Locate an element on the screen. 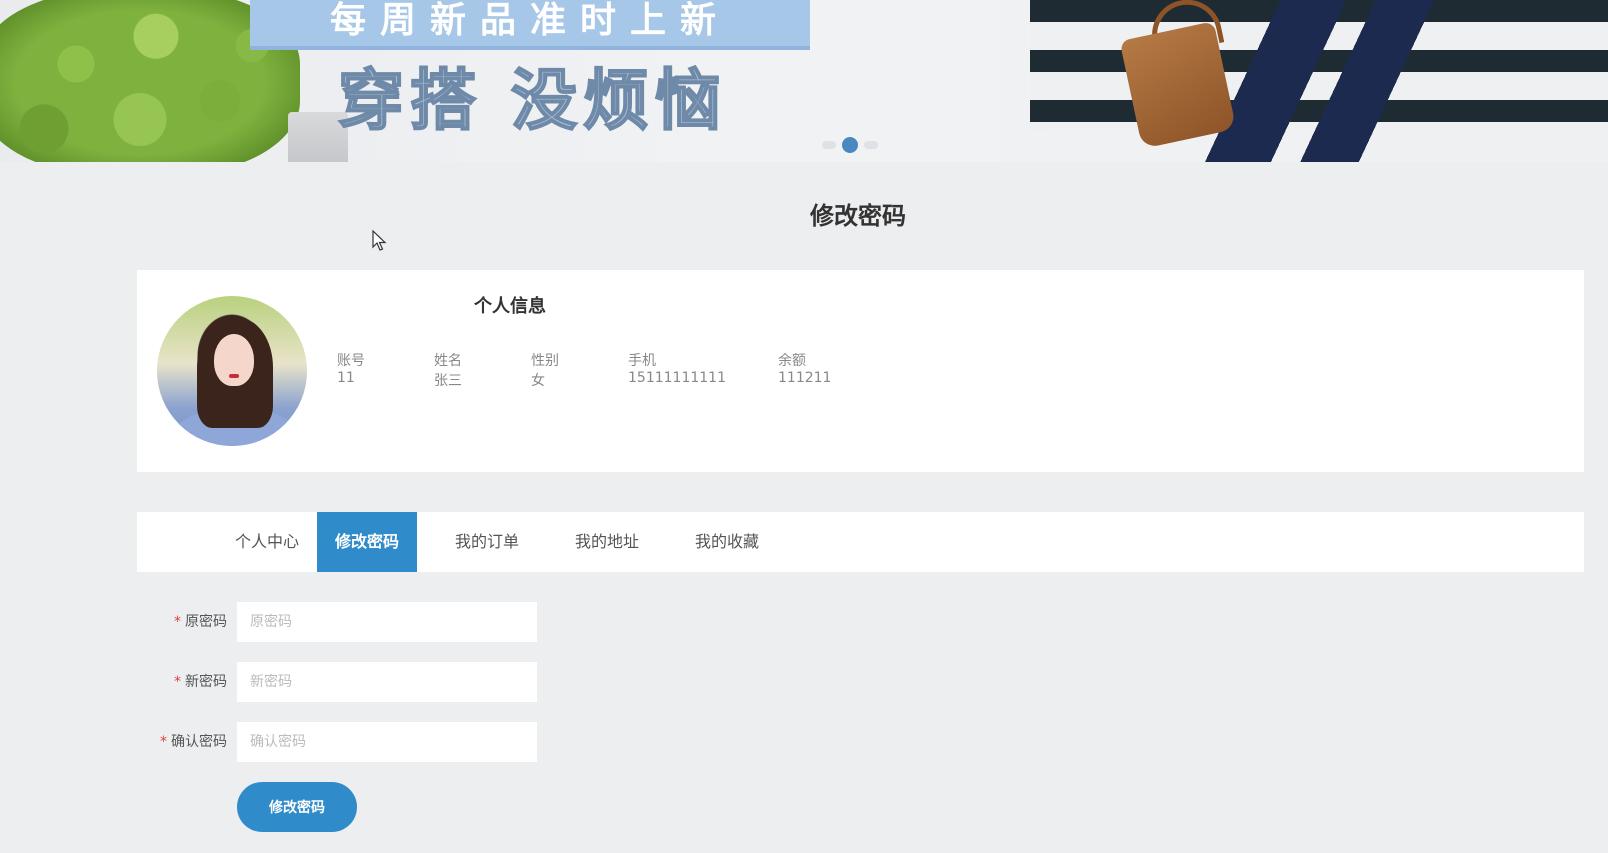 The width and height of the screenshot is (1608, 853). info-label: 账号 is located at coordinates (351, 361).